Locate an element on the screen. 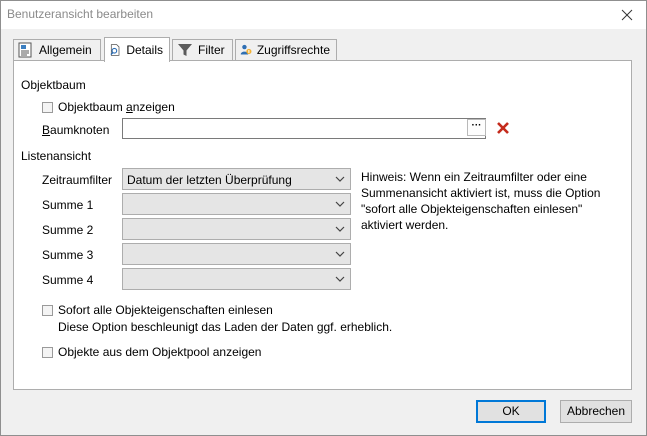 Image resolution: width=647 pixels, height=436 pixels. tab-label: Filter is located at coordinates (211, 50).